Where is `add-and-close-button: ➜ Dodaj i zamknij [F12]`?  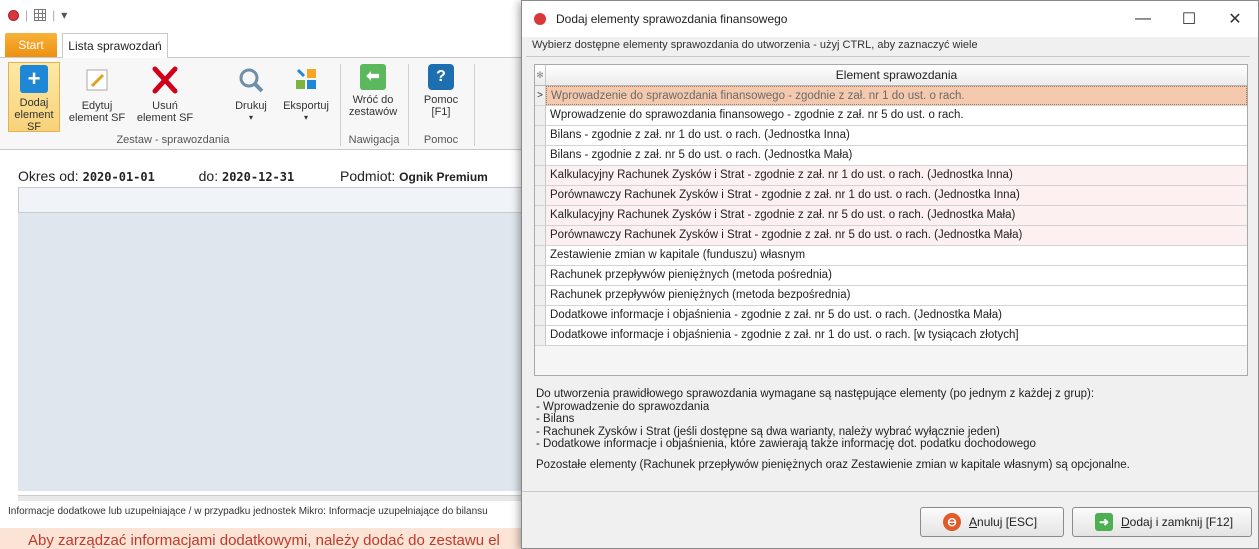
add-and-close-button: ➜ Dodaj i zamknij [F12] is located at coordinates (1162, 522).